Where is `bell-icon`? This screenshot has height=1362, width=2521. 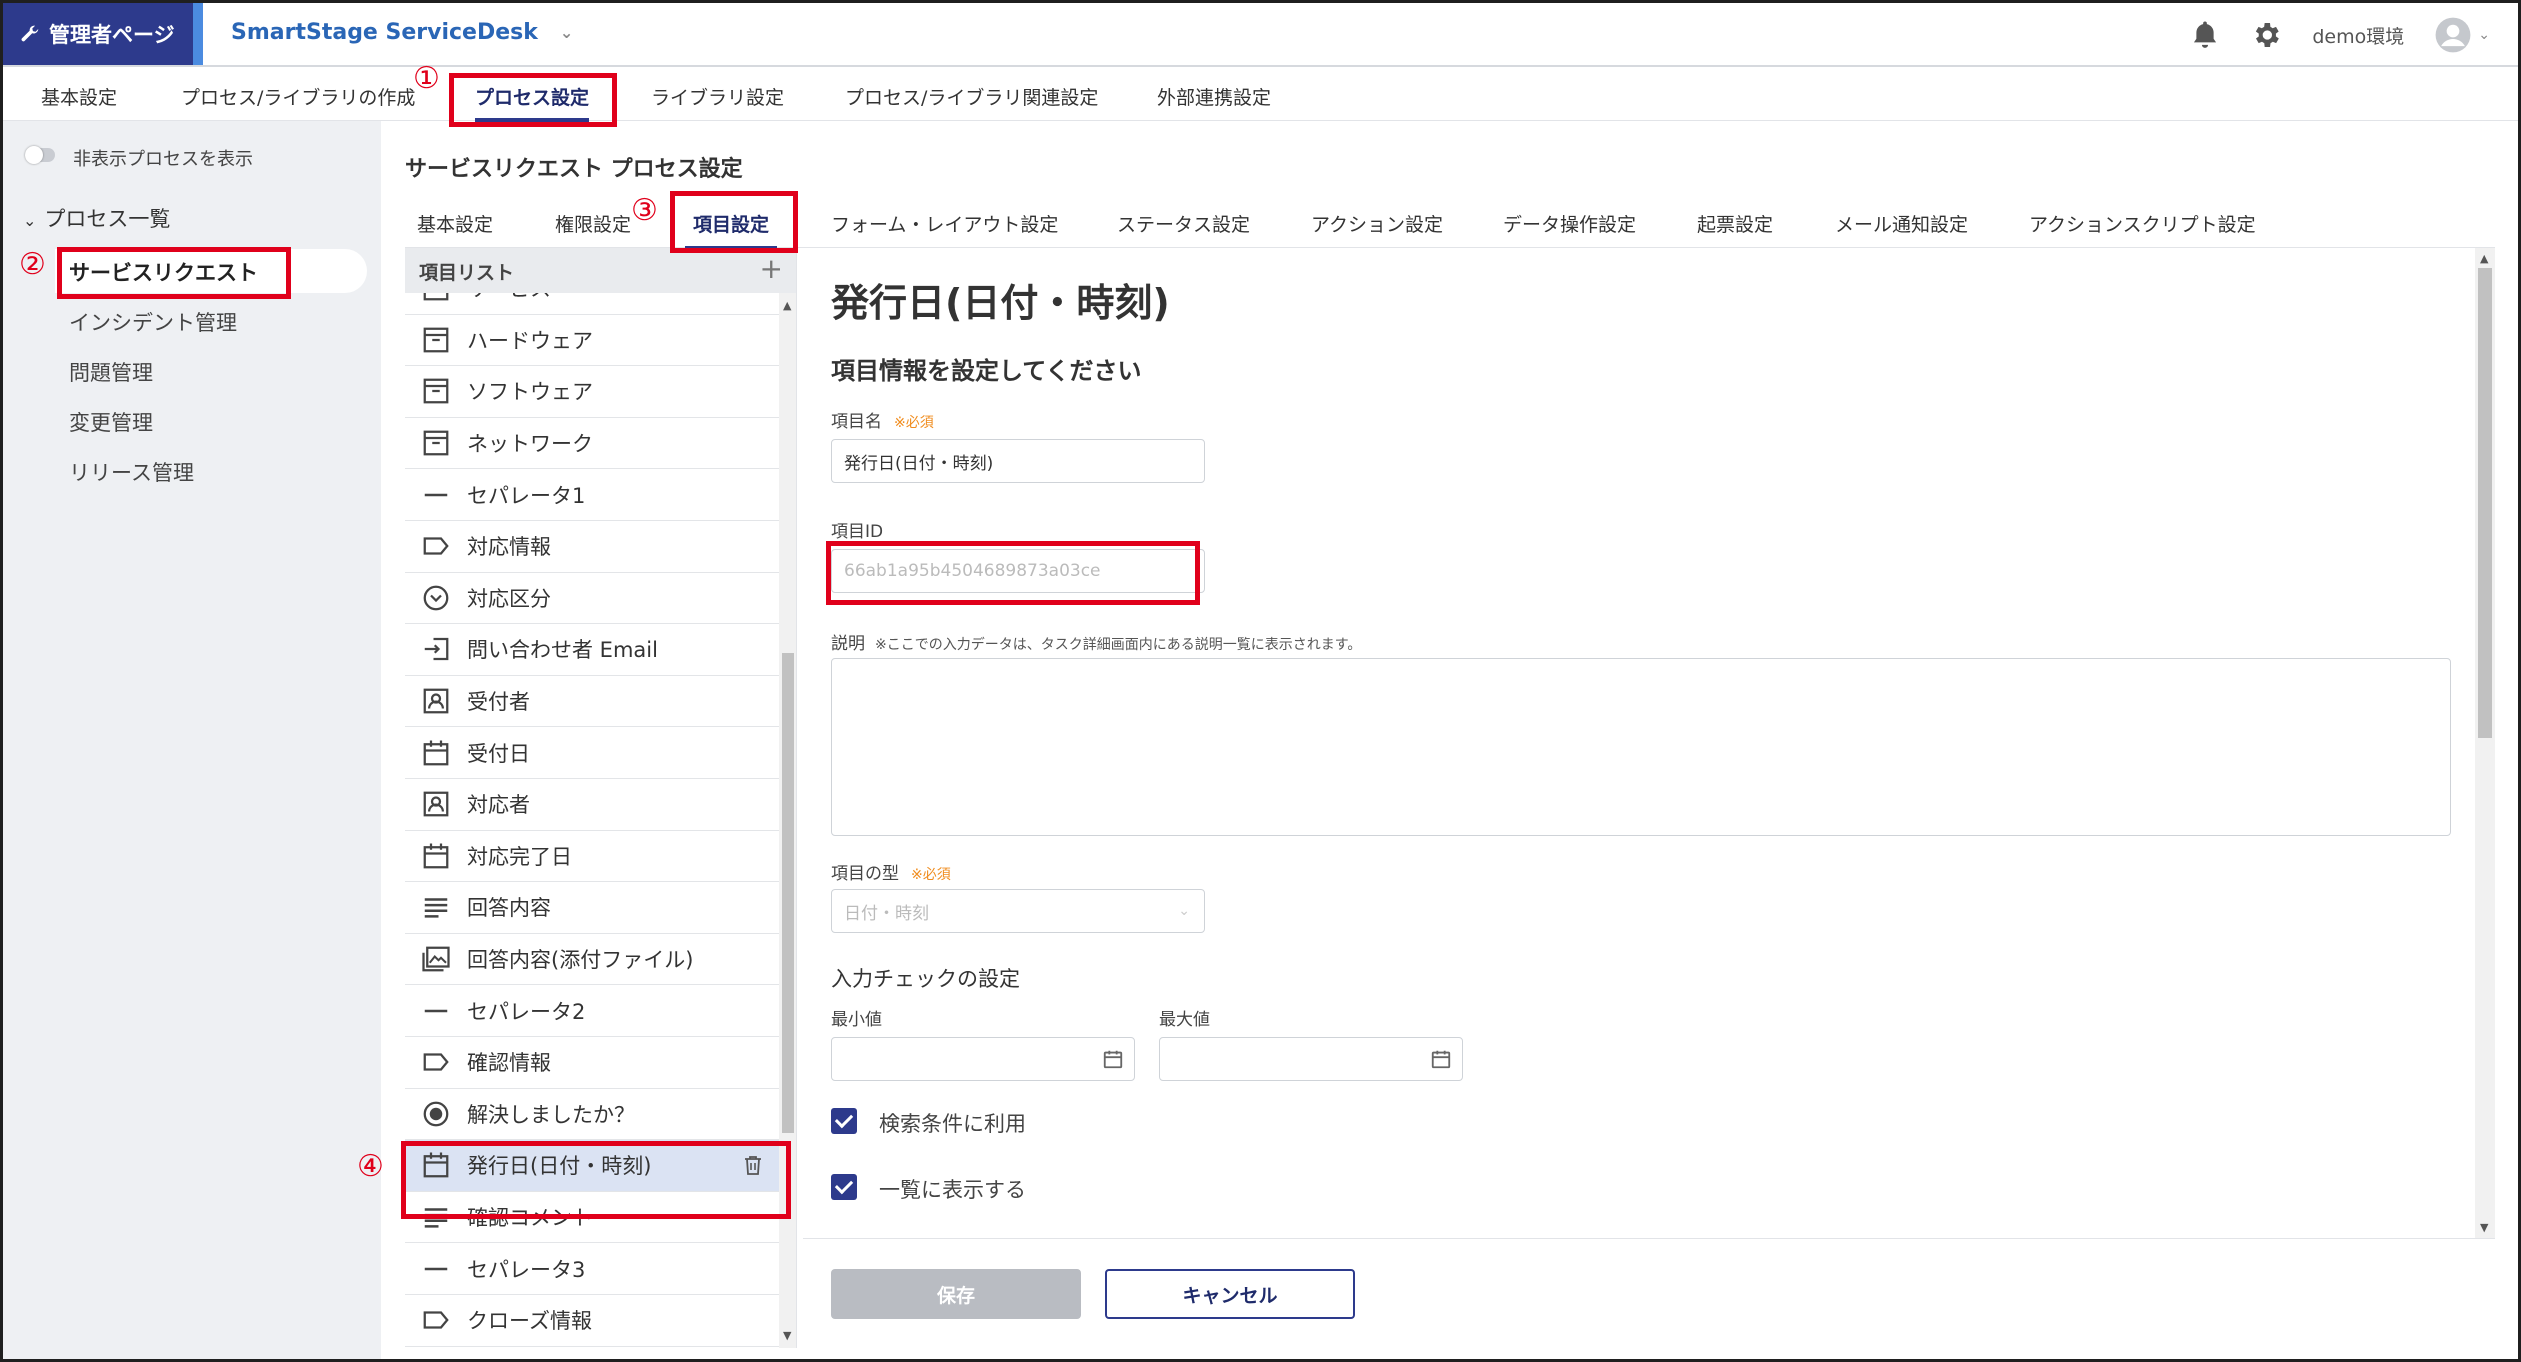
bell-icon is located at coordinates (2205, 35).